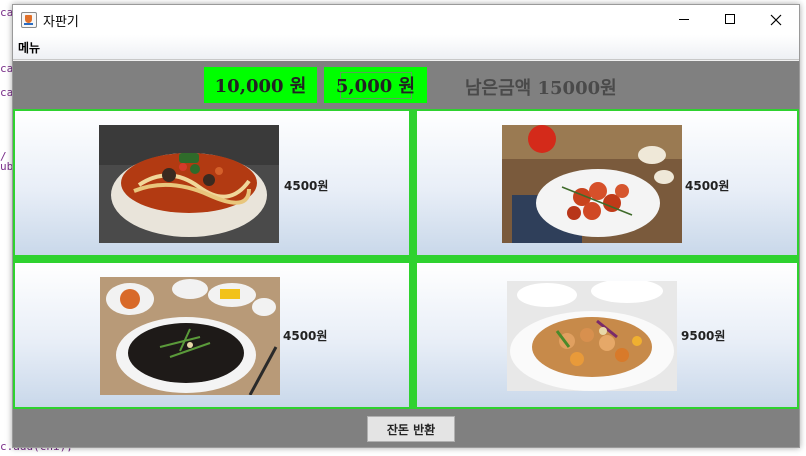  I want to click on remaining-amount: 남은금액 15000원, so click(541, 88).